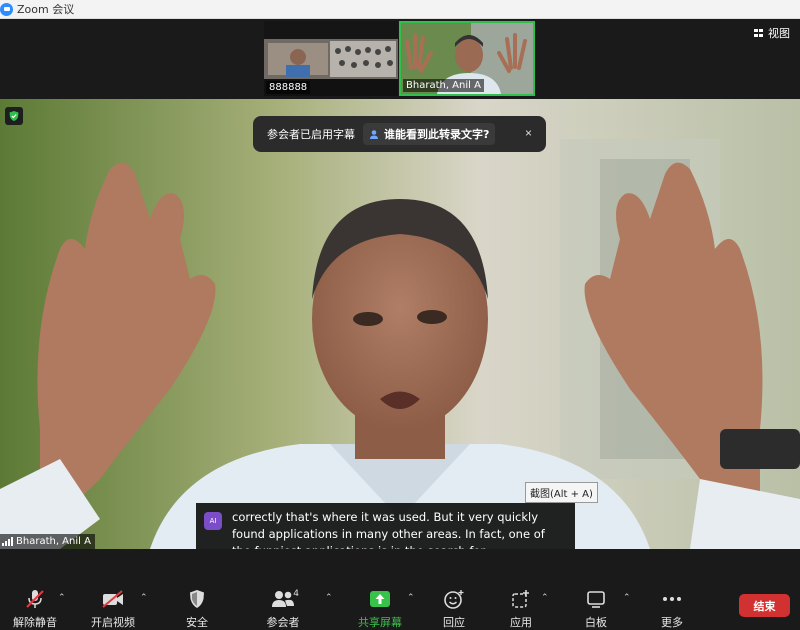 The height and width of the screenshot is (630, 800). What do you see at coordinates (400, 9) in the screenshot?
I see `window-titlebar: Zoom 会议` at bounding box center [400, 9].